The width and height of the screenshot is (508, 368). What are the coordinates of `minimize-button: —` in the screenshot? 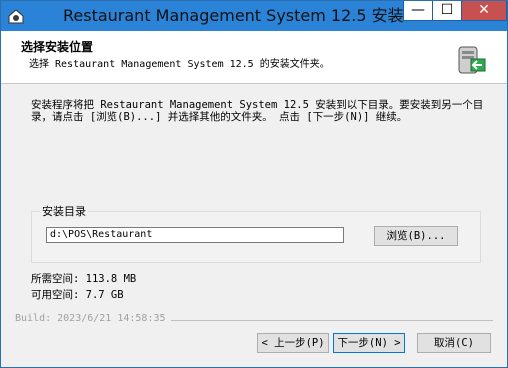 It's located at (418, 11).